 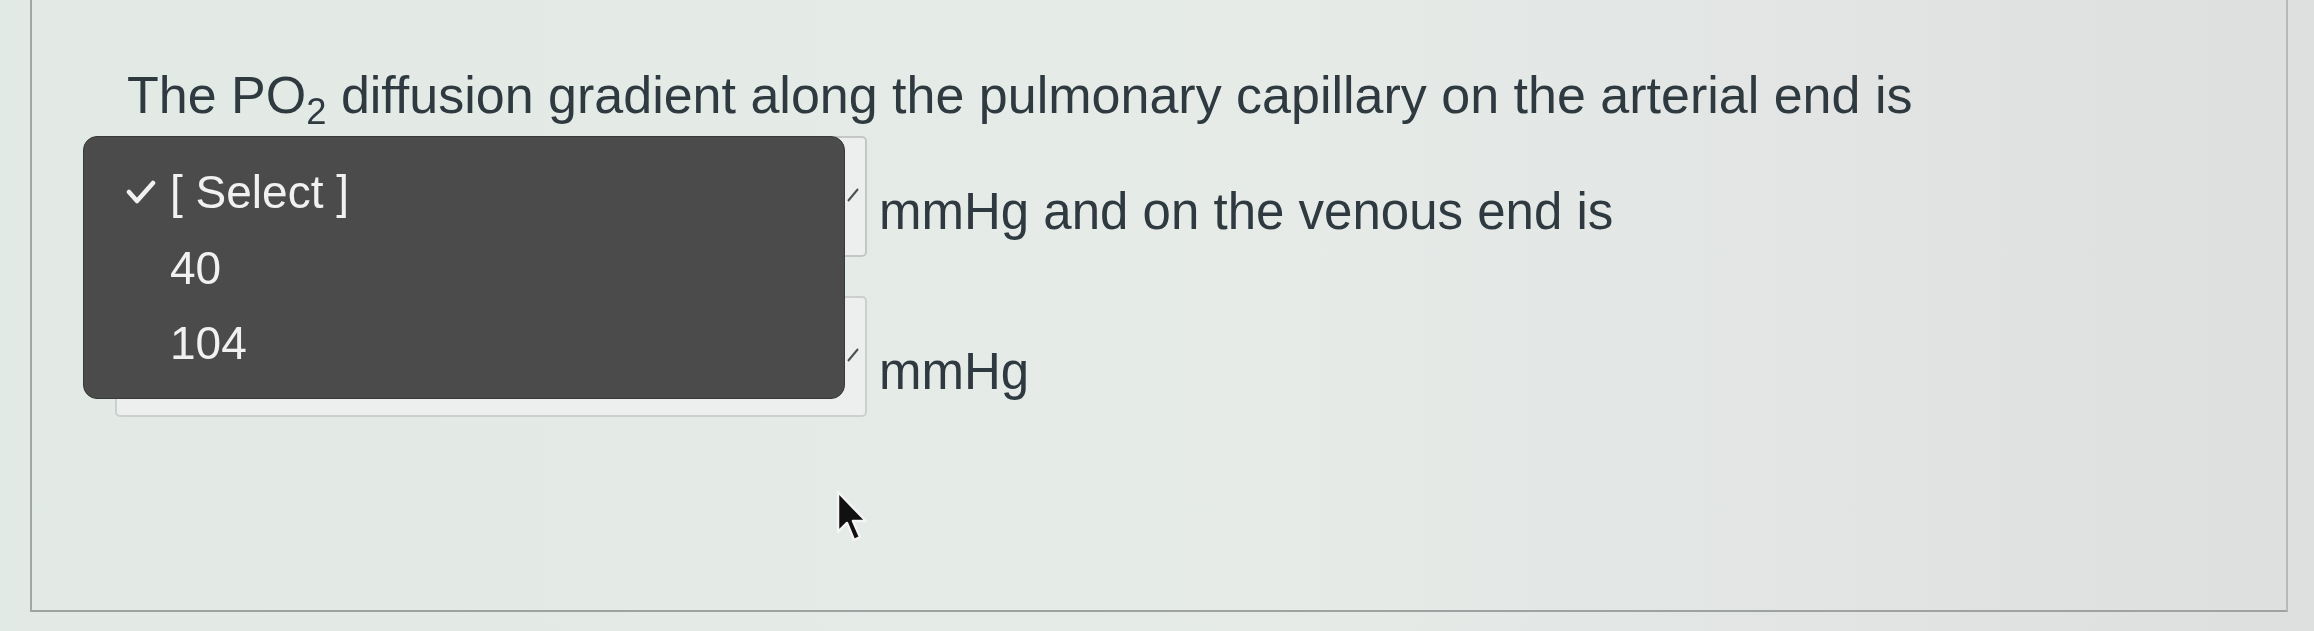 I want to click on unit-text: mmHg, so click(x=954, y=372).